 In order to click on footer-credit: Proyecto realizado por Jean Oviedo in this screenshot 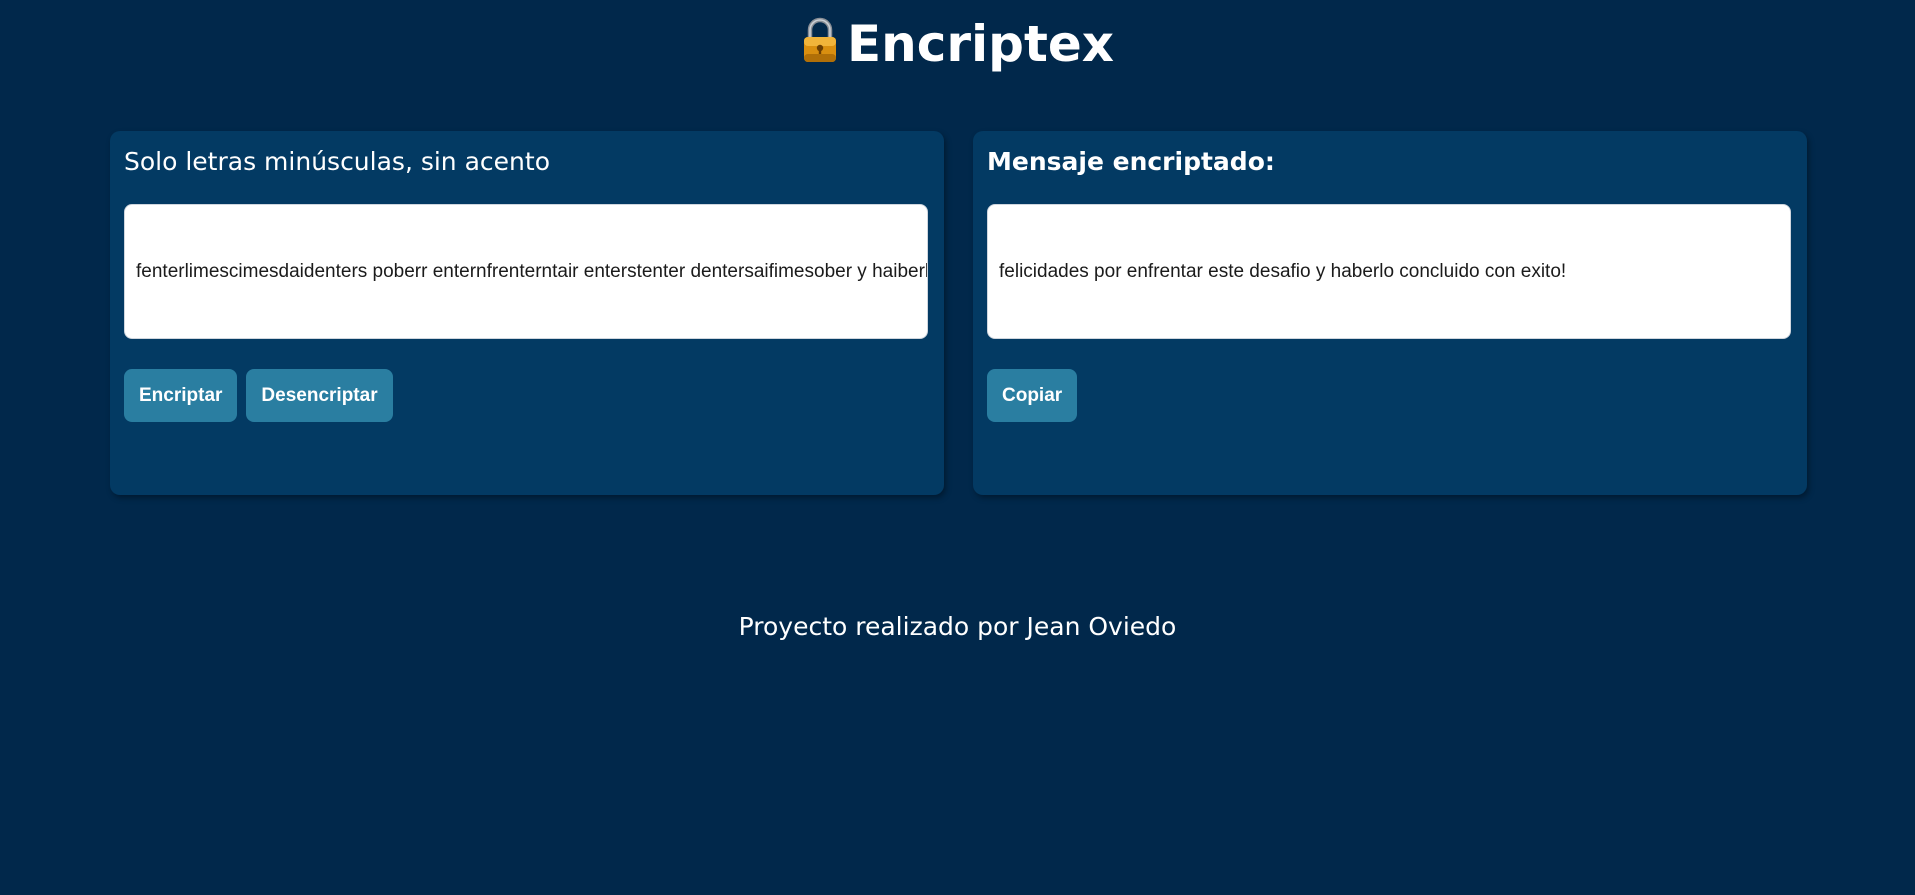, I will do `click(957, 626)`.